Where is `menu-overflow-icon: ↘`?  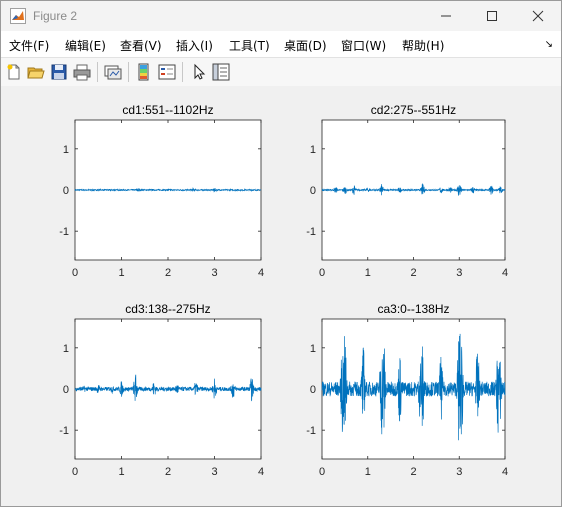 menu-overflow-icon: ↘ is located at coordinates (549, 44).